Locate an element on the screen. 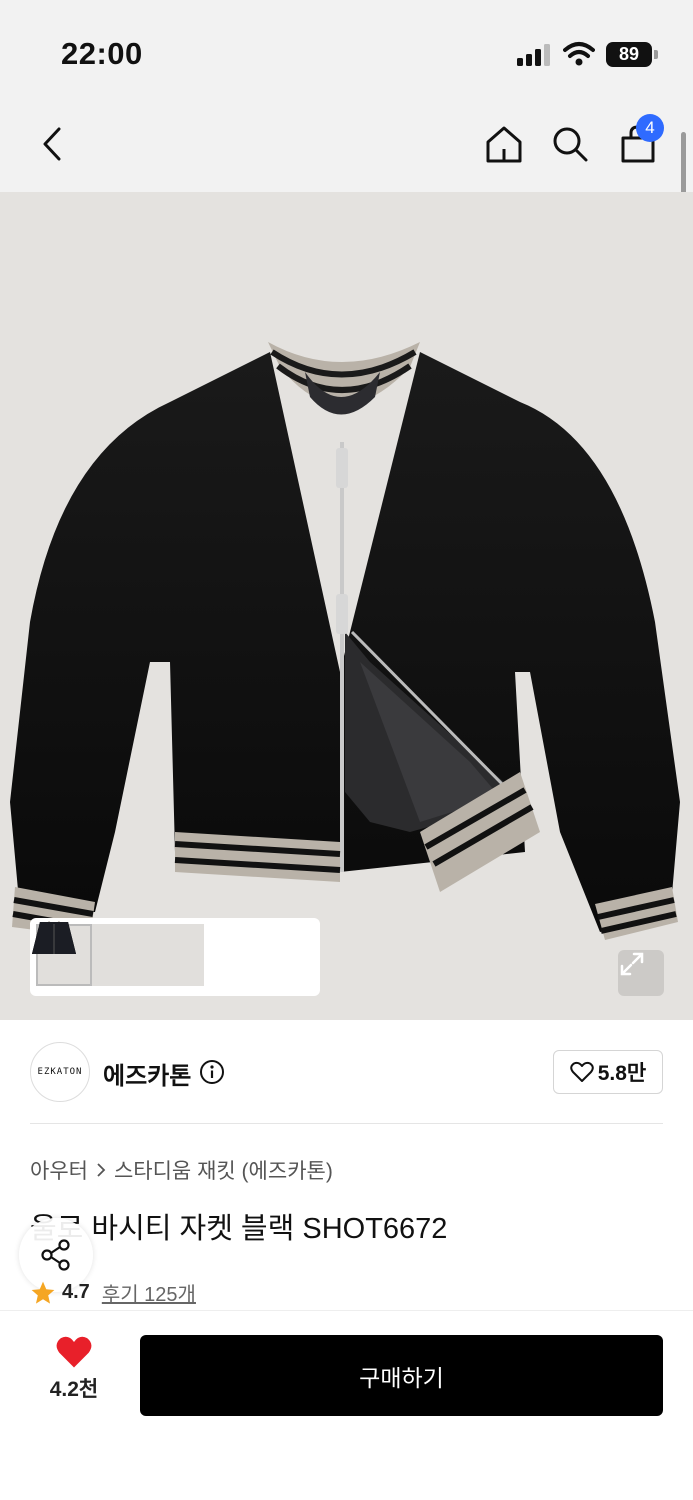  wishlist-button: 4.2천 is located at coordinates (74, 1375).